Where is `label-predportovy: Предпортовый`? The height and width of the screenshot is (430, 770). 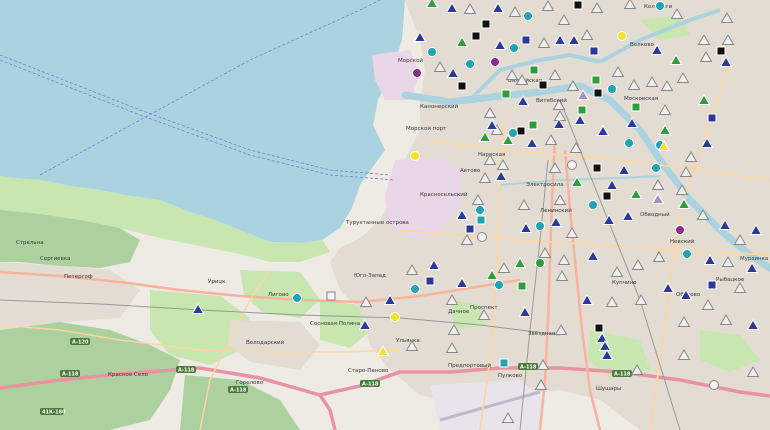 label-predportovy: Предпортовый is located at coordinates (469, 365).